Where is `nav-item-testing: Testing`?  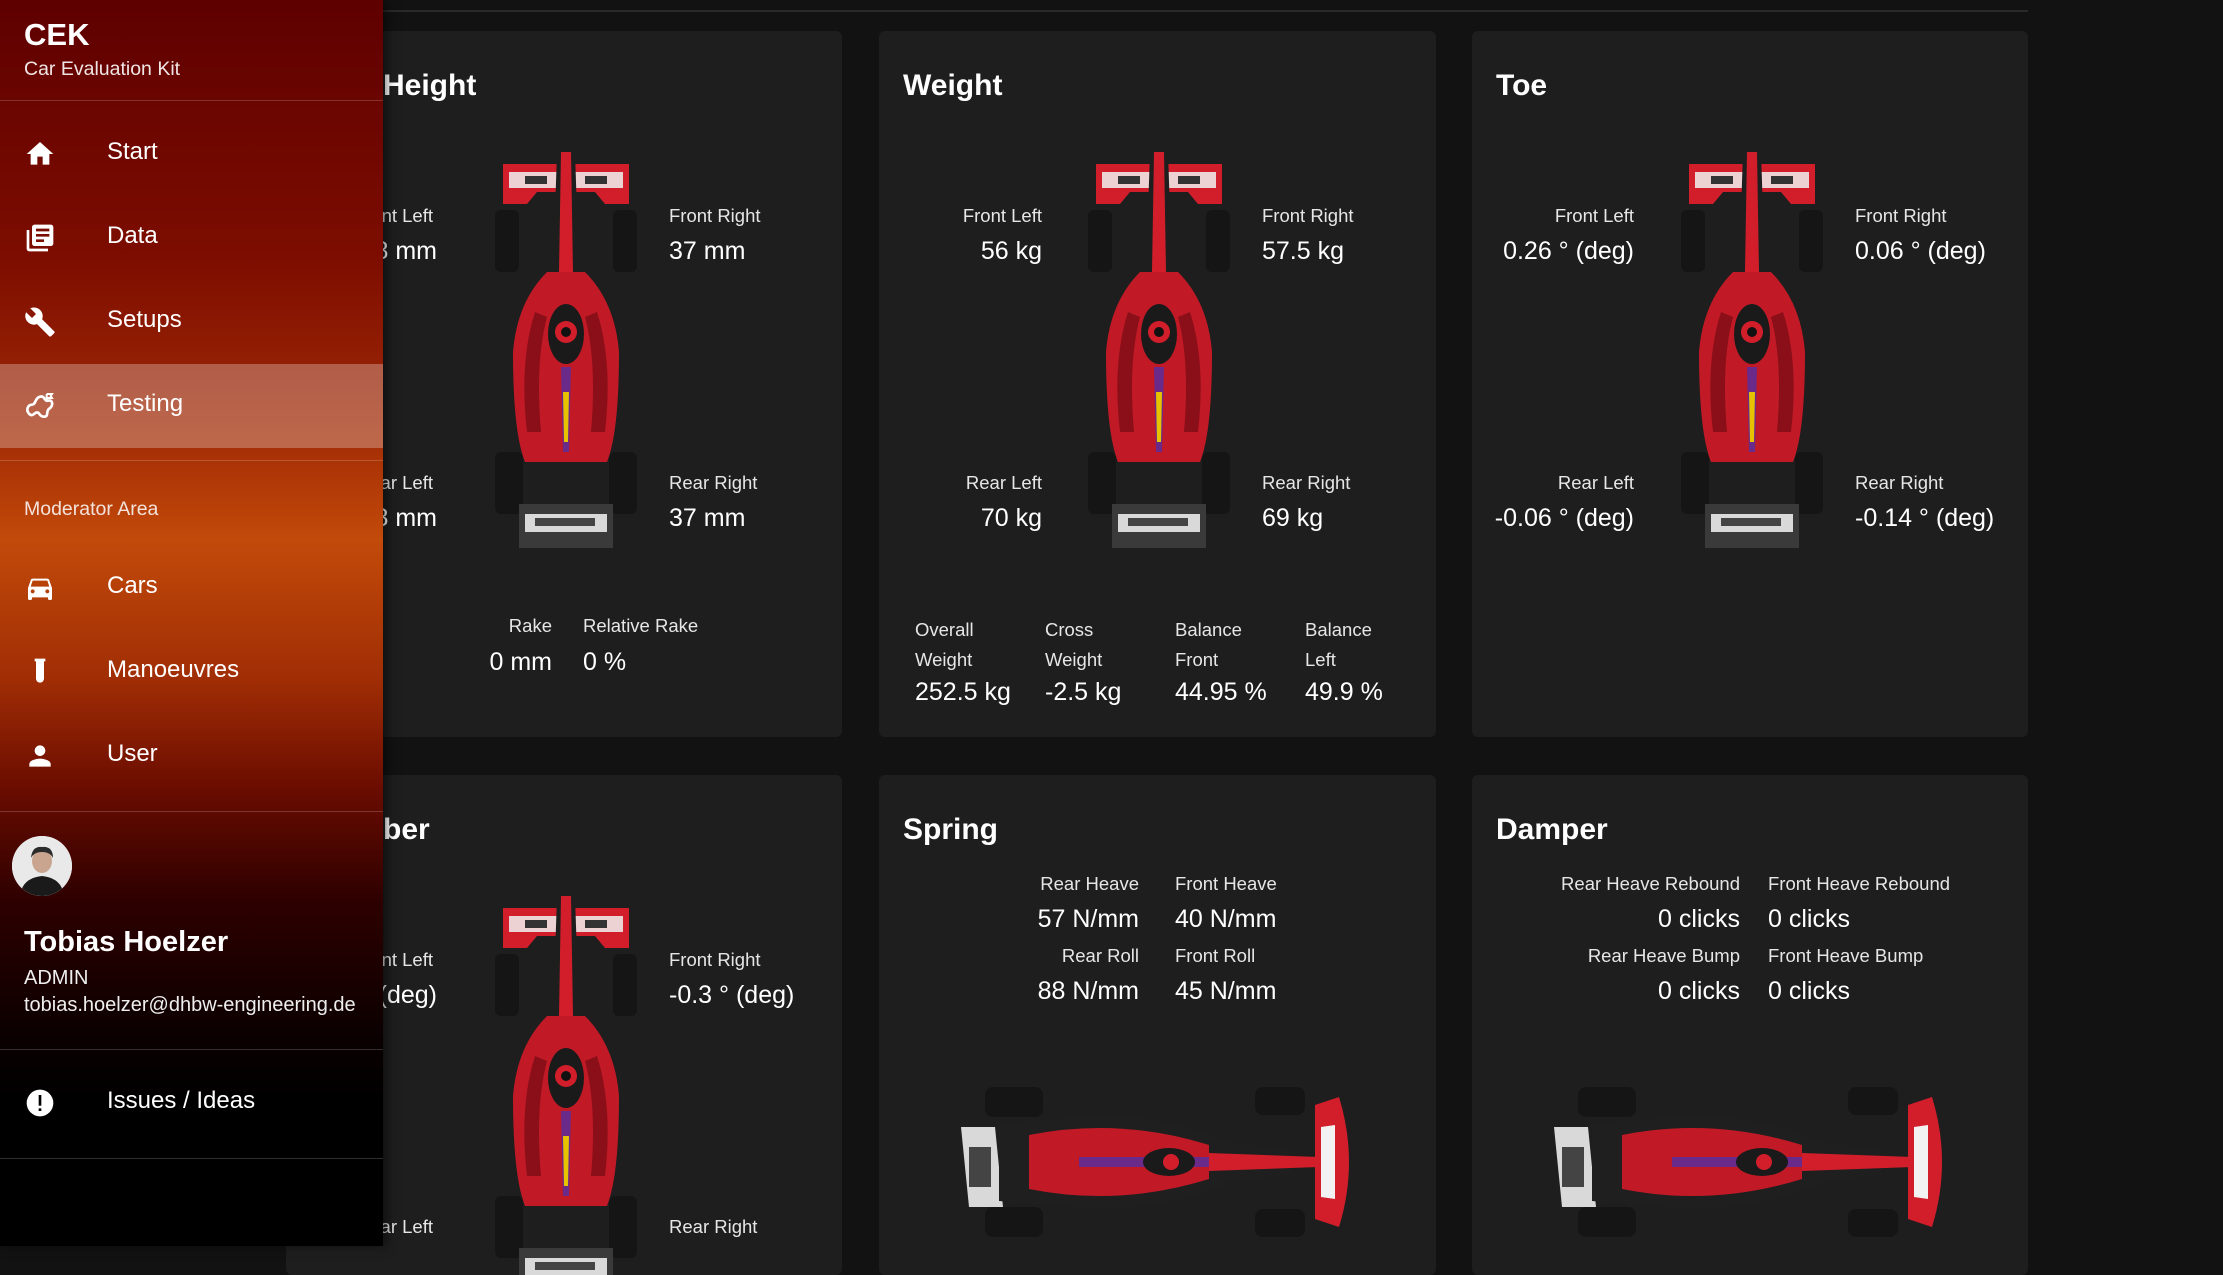
nav-item-testing: Testing is located at coordinates (191, 406).